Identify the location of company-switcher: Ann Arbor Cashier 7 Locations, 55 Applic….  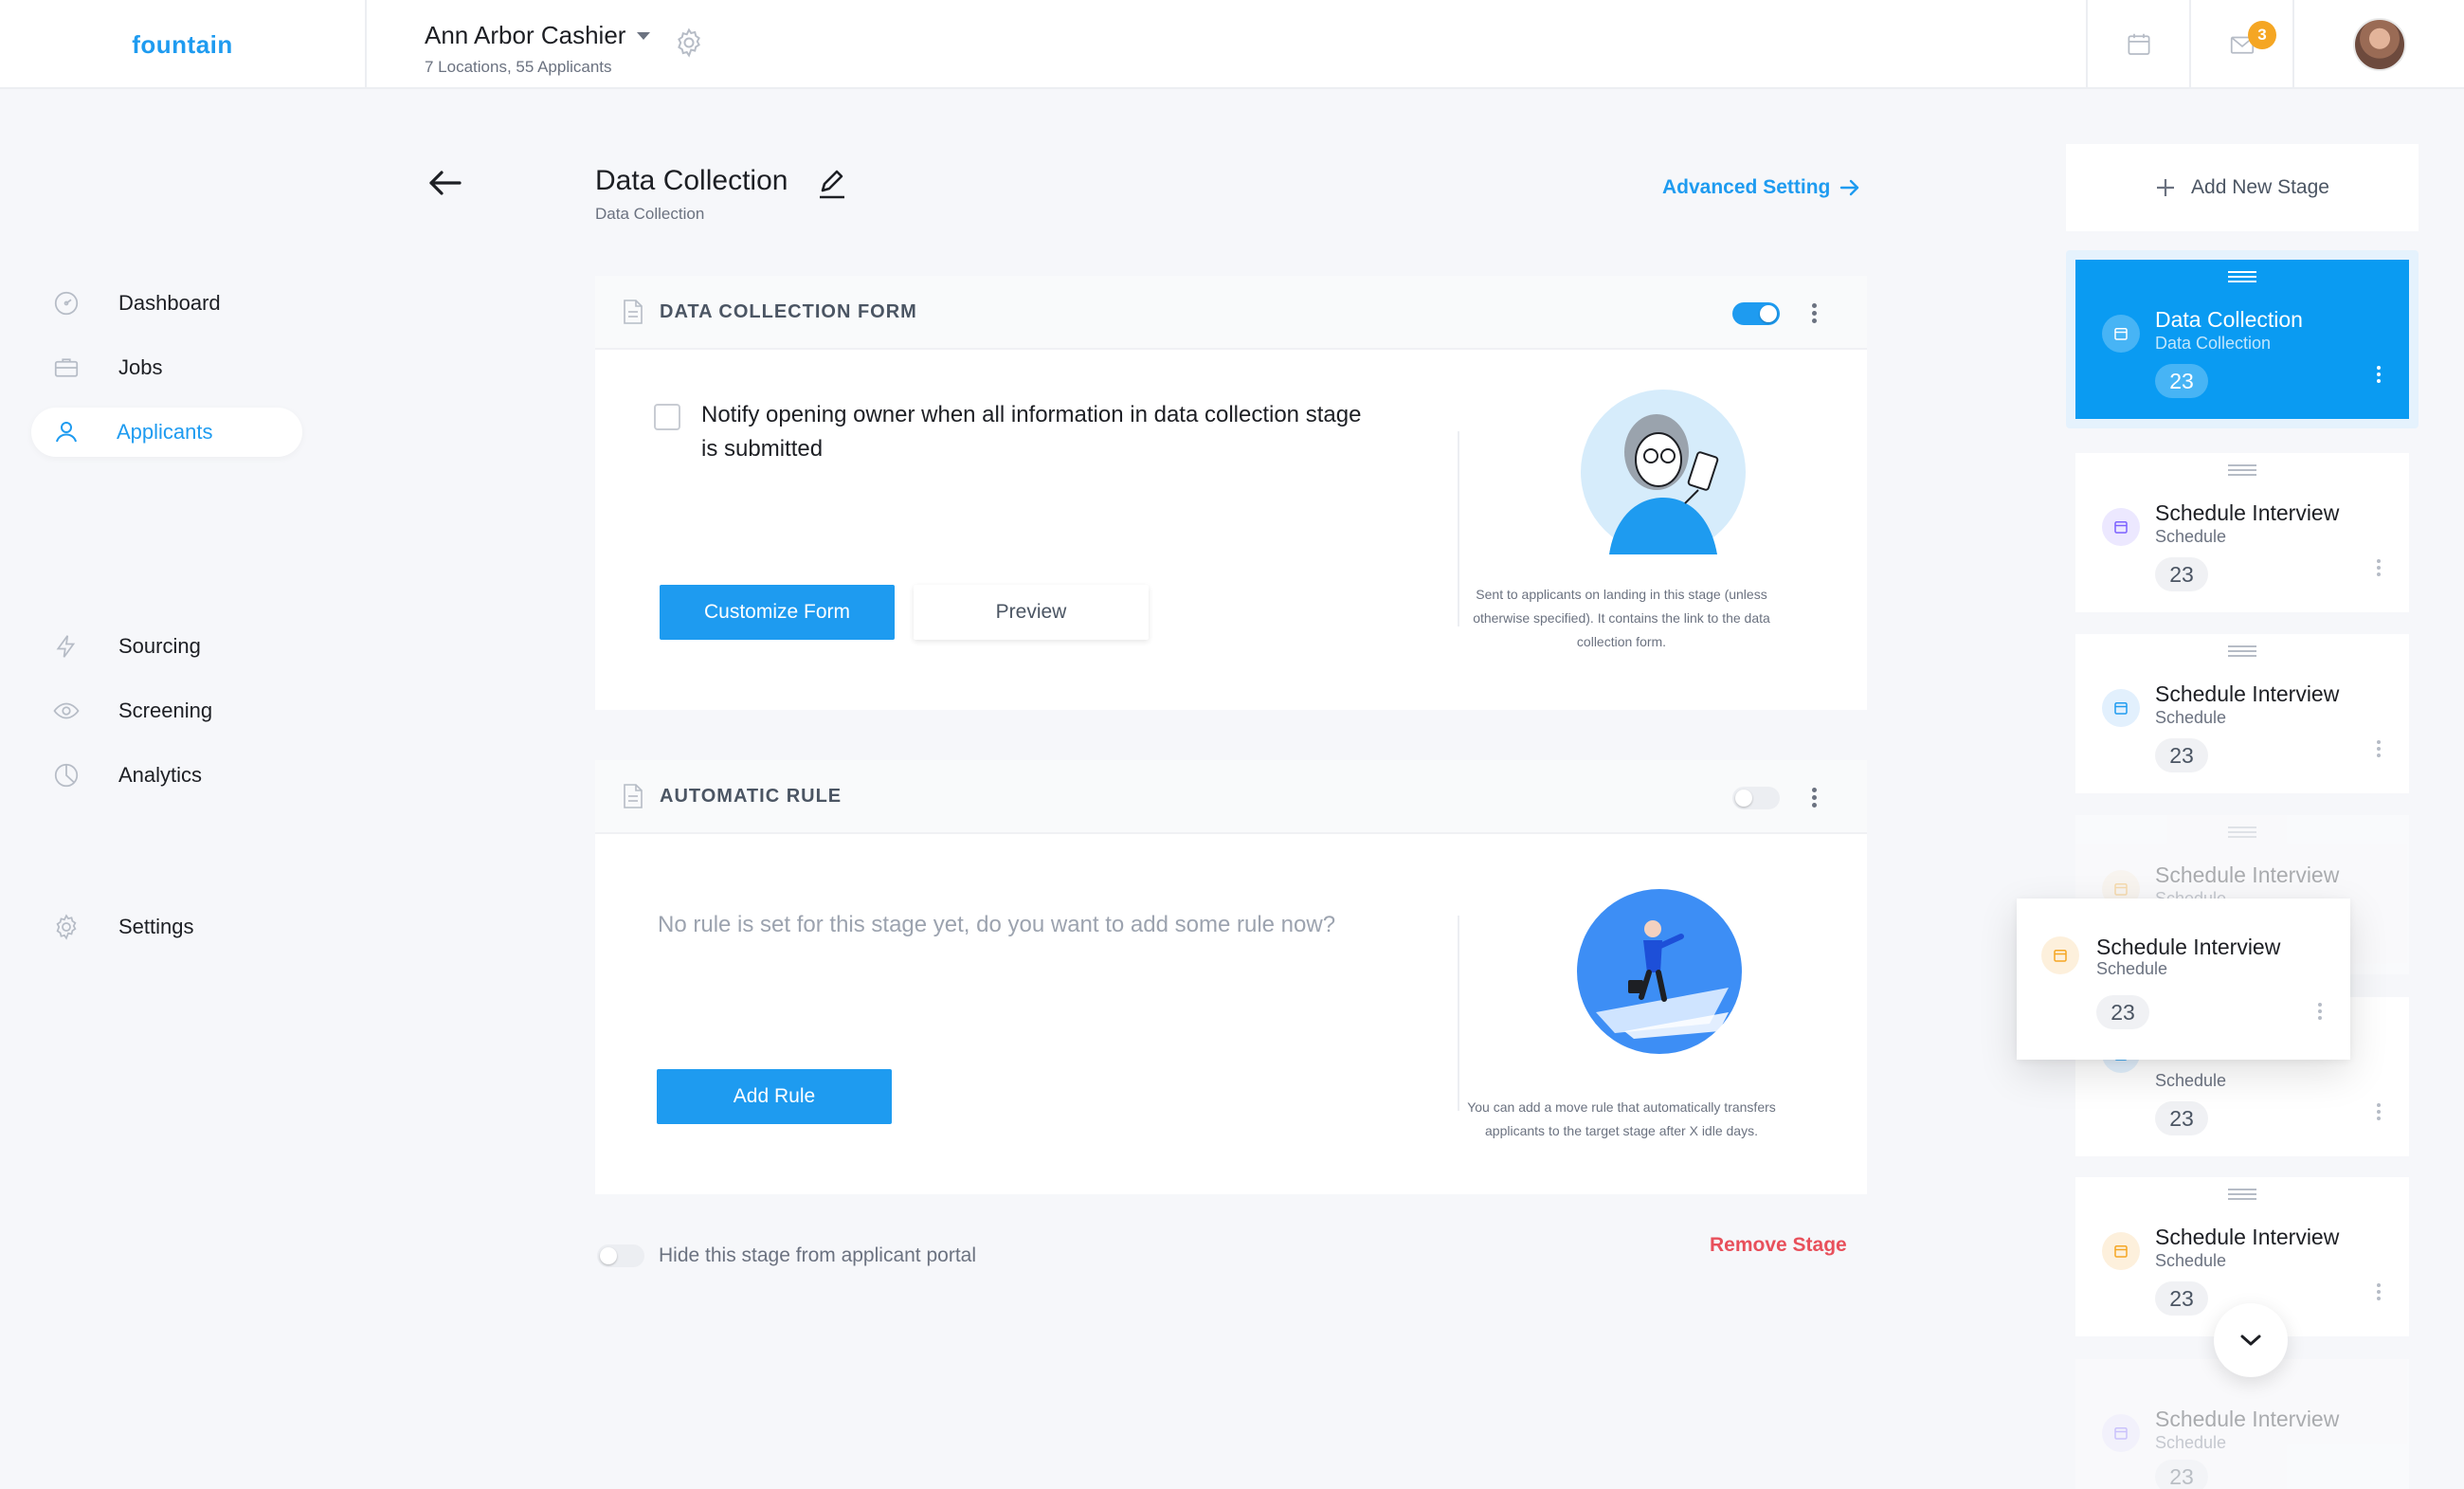
(538, 49).